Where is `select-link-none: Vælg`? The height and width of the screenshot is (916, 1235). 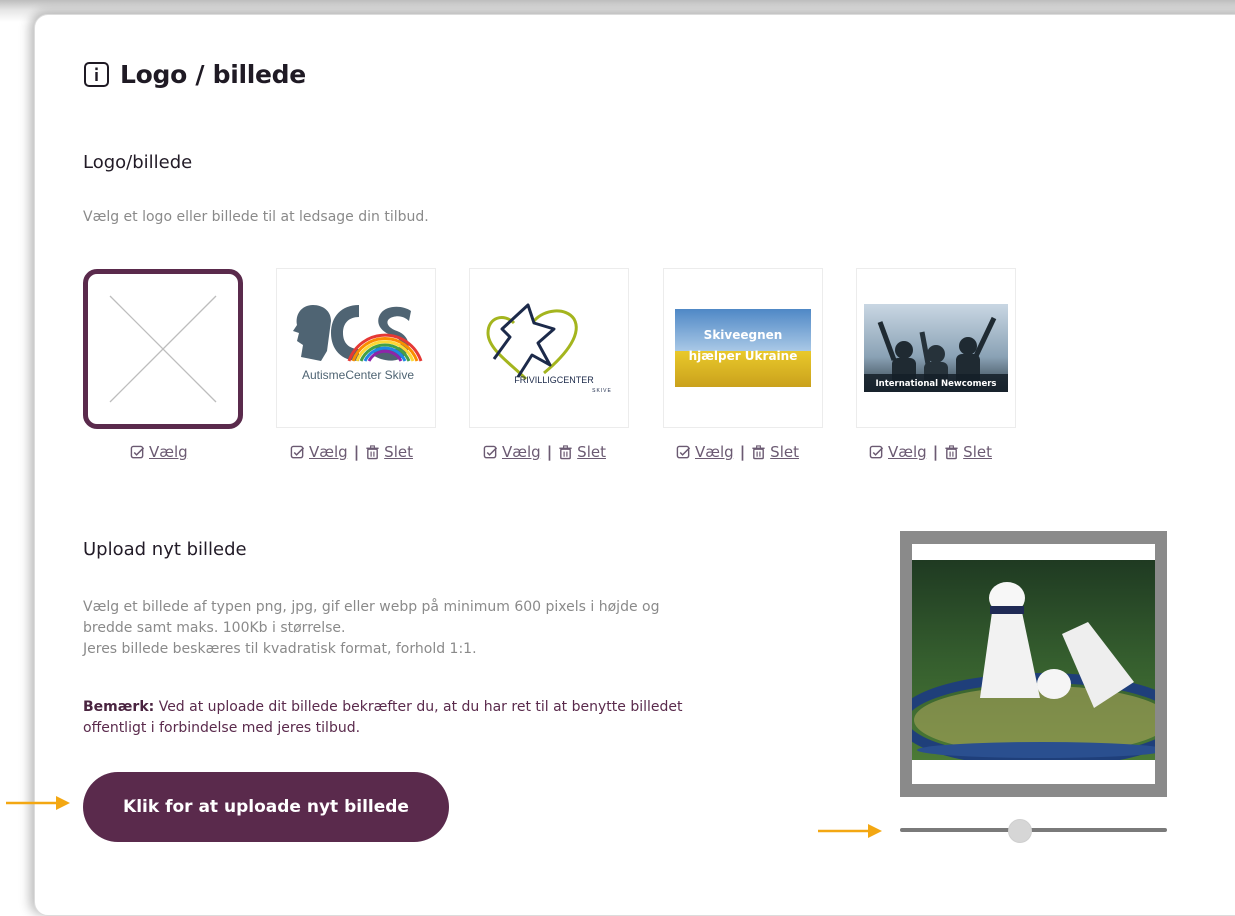
select-link-none: Vælg is located at coordinates (168, 452).